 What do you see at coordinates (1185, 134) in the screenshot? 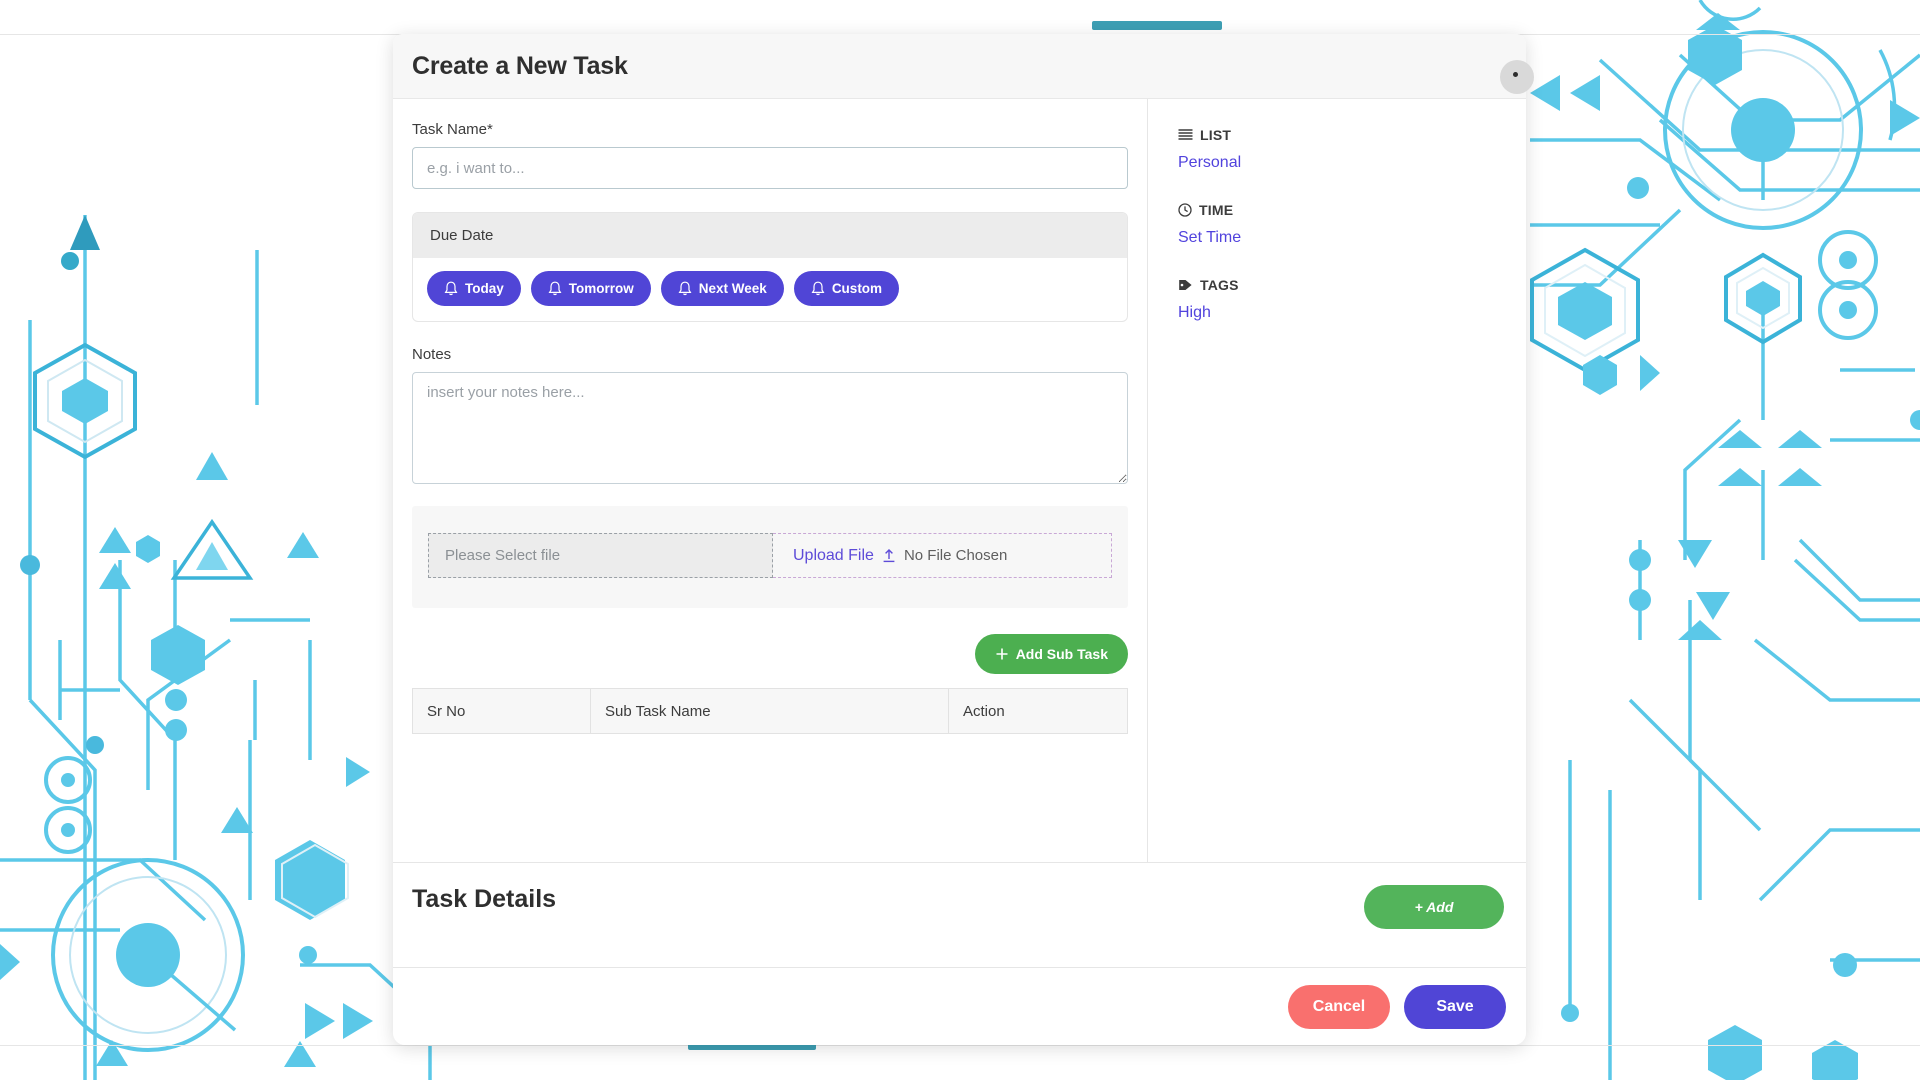
I see `list-icon` at bounding box center [1185, 134].